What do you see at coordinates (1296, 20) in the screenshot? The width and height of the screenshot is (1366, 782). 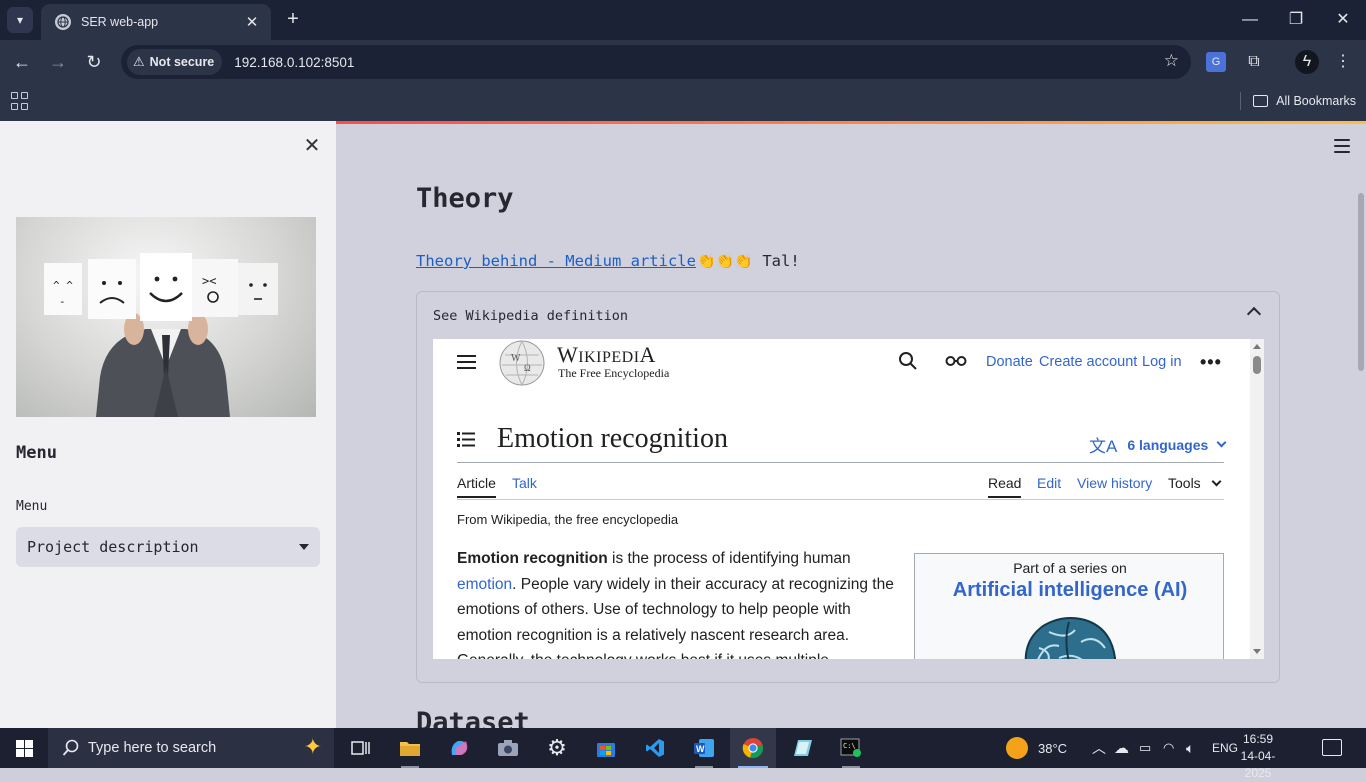 I see `restore-icon: ❐` at bounding box center [1296, 20].